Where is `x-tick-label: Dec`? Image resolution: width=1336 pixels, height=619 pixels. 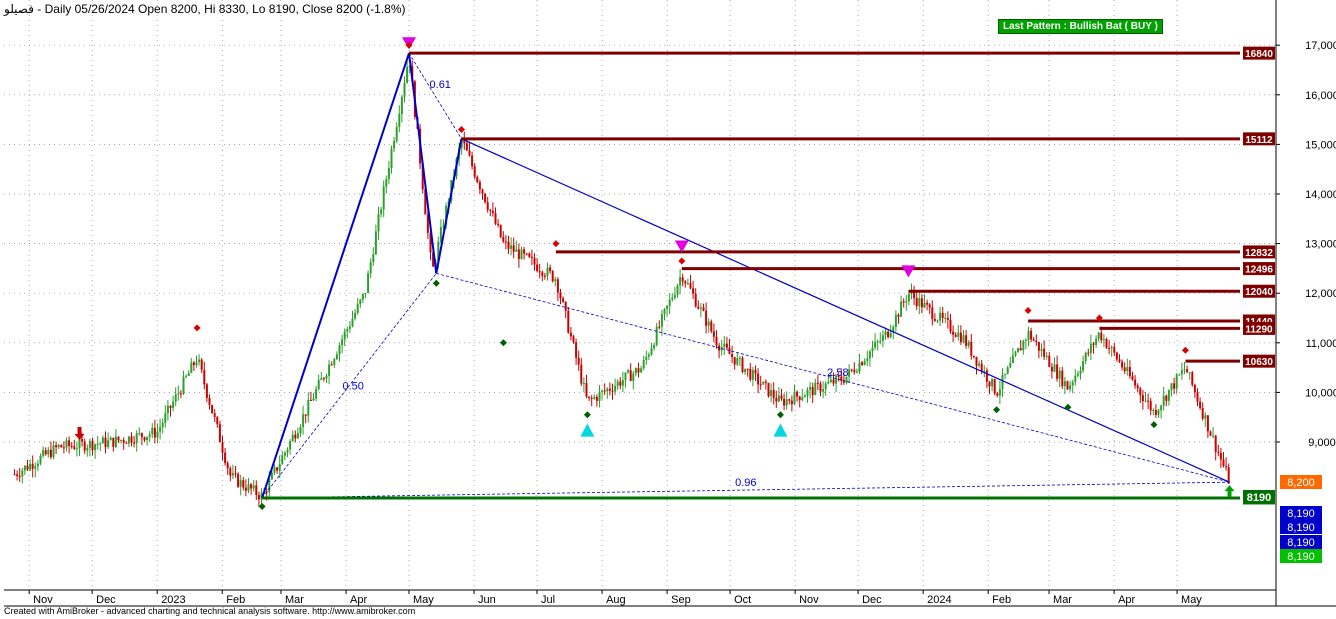 x-tick-label: Dec is located at coordinates (872, 600).